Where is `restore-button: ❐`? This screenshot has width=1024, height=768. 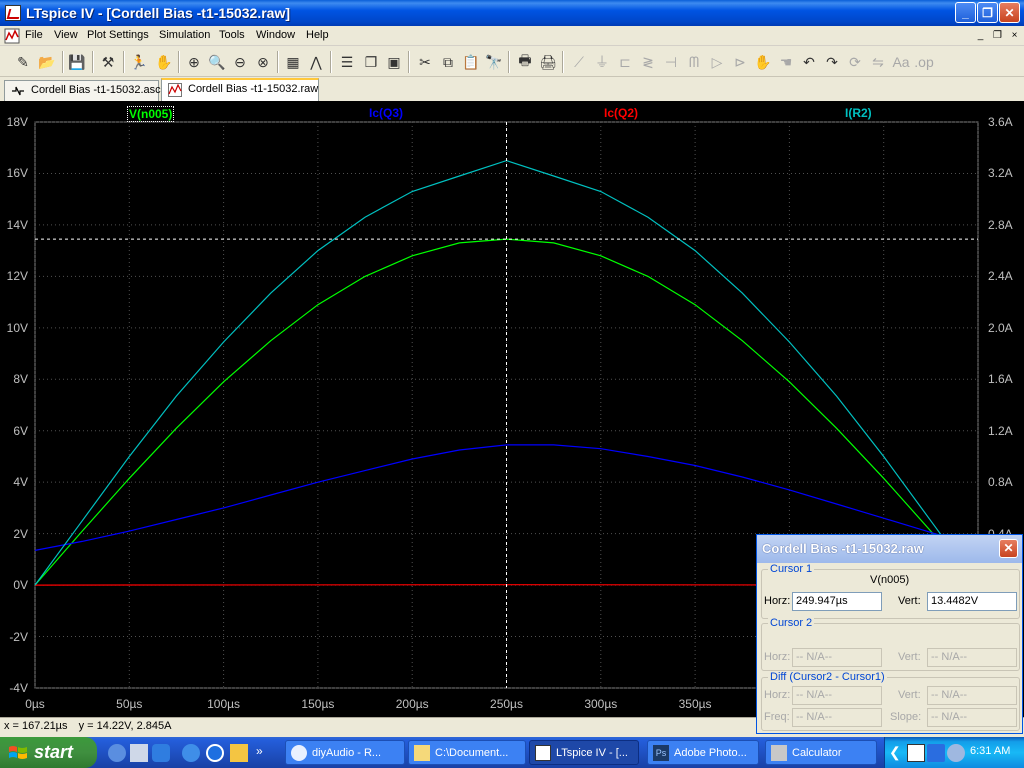 restore-button: ❐ is located at coordinates (987, 12).